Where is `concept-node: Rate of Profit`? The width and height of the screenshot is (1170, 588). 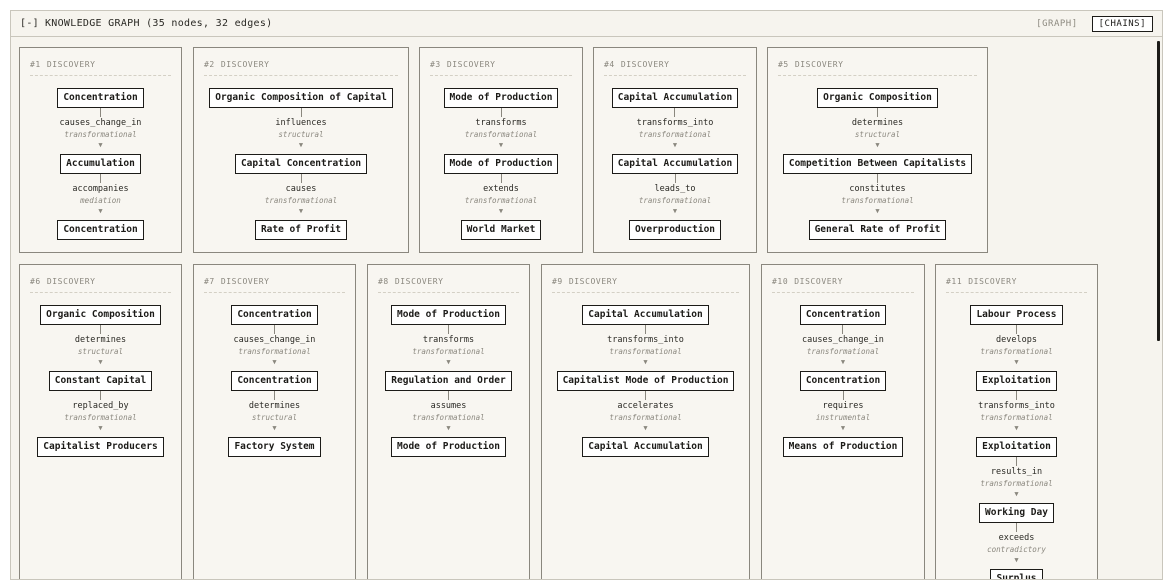
concept-node: Rate of Profit is located at coordinates (301, 230).